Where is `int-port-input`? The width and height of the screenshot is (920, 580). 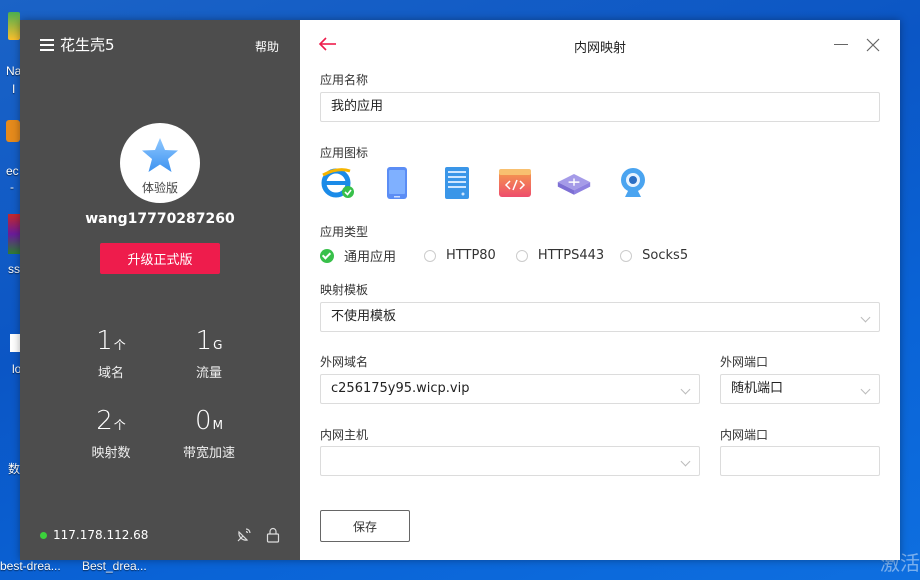
int-port-input is located at coordinates (800, 461).